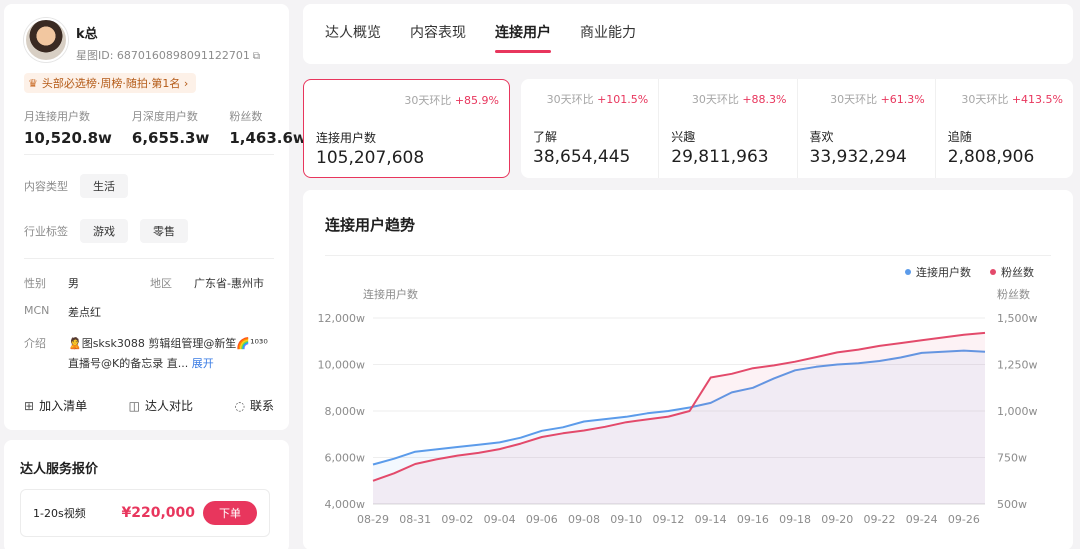 This screenshot has height=549, width=1080. What do you see at coordinates (683, 137) in the screenshot?
I see `metric-label: 兴趣` at bounding box center [683, 137].